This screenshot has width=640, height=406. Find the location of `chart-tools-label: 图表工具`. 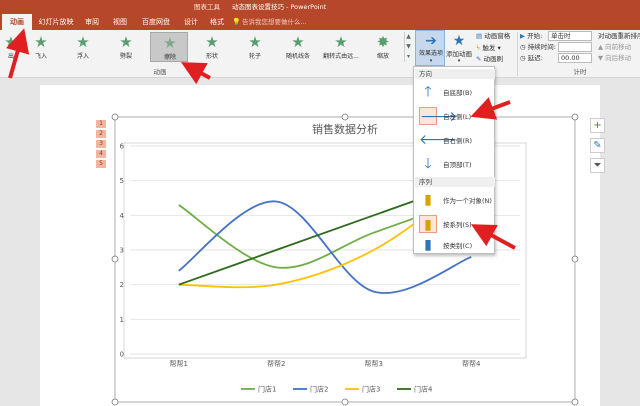

chart-tools-label: 图表工具 is located at coordinates (207, 7).